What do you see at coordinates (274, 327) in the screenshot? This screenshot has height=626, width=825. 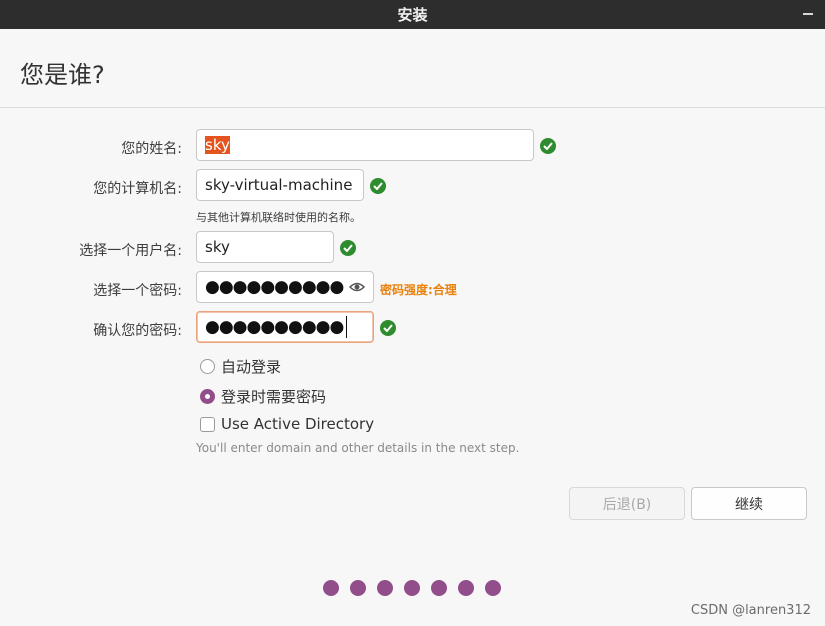 I see `confirm-value: ●●●●●●●●●●` at bounding box center [274, 327].